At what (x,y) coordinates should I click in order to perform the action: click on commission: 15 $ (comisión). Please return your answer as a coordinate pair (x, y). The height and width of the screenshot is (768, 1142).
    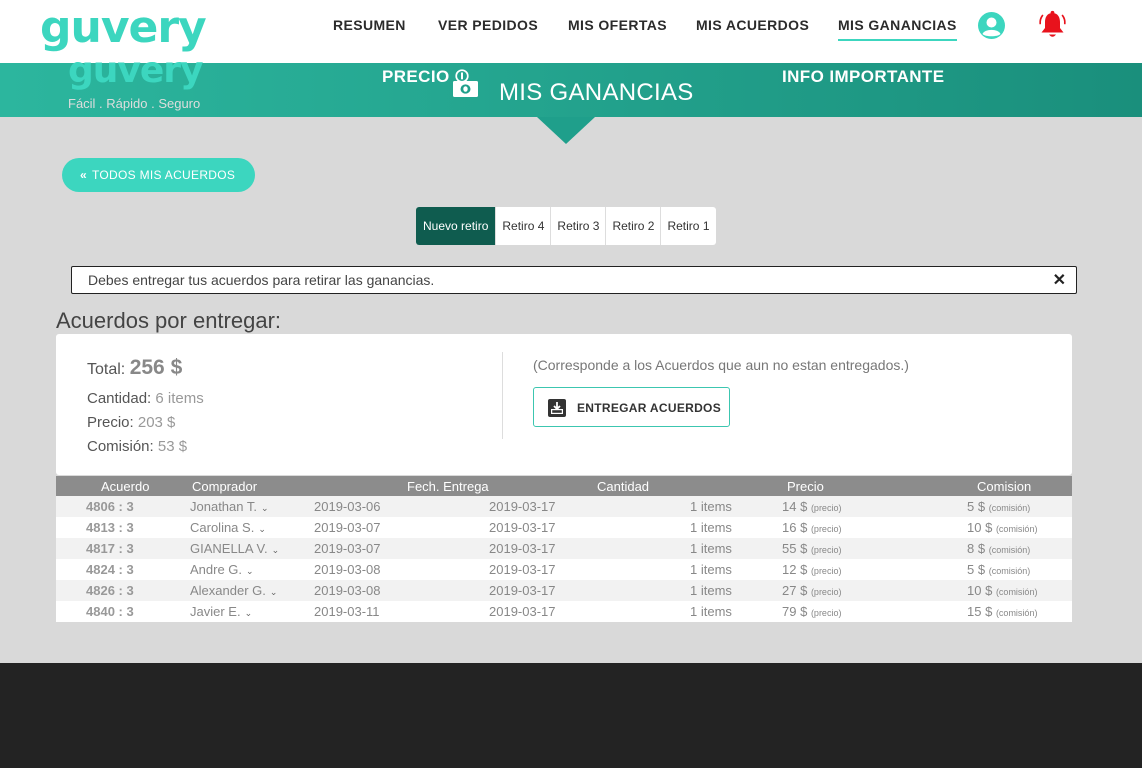
    Looking at the image, I should click on (1002, 611).